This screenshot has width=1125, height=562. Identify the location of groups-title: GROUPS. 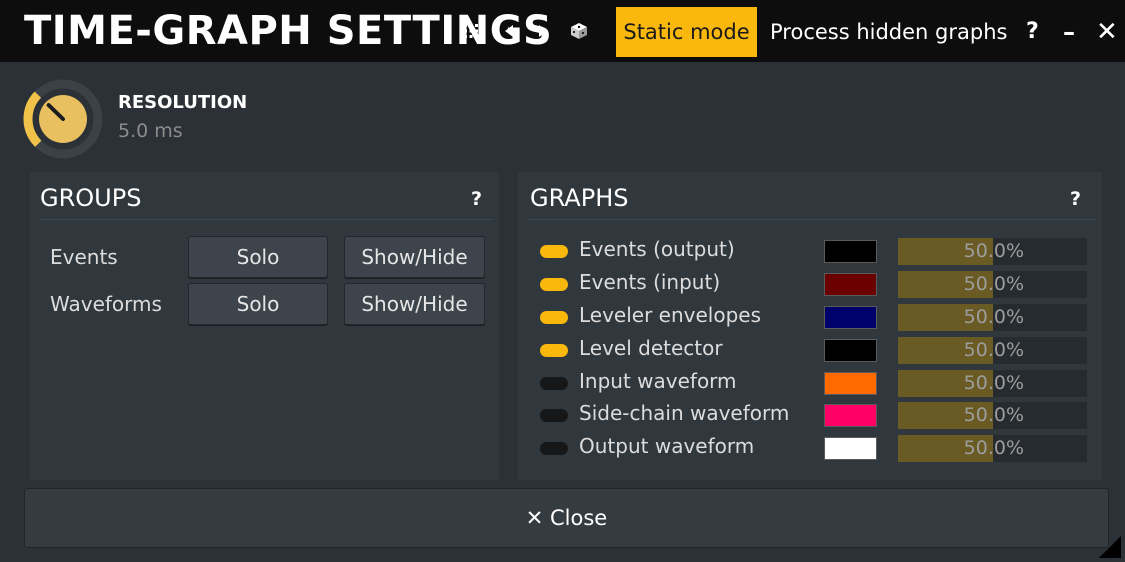
(91, 198).